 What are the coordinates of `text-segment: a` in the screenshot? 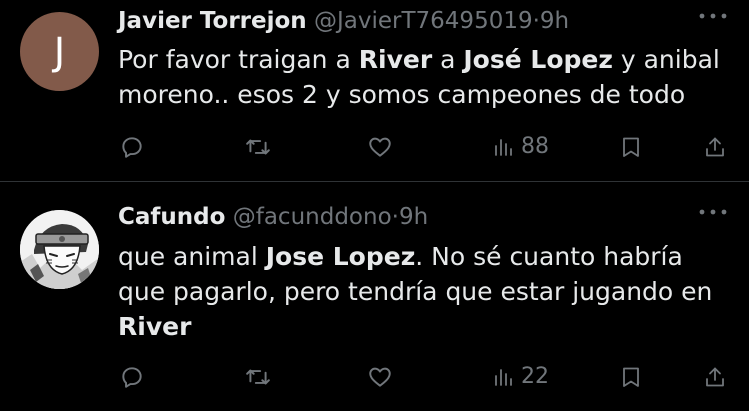 It's located at (448, 59).